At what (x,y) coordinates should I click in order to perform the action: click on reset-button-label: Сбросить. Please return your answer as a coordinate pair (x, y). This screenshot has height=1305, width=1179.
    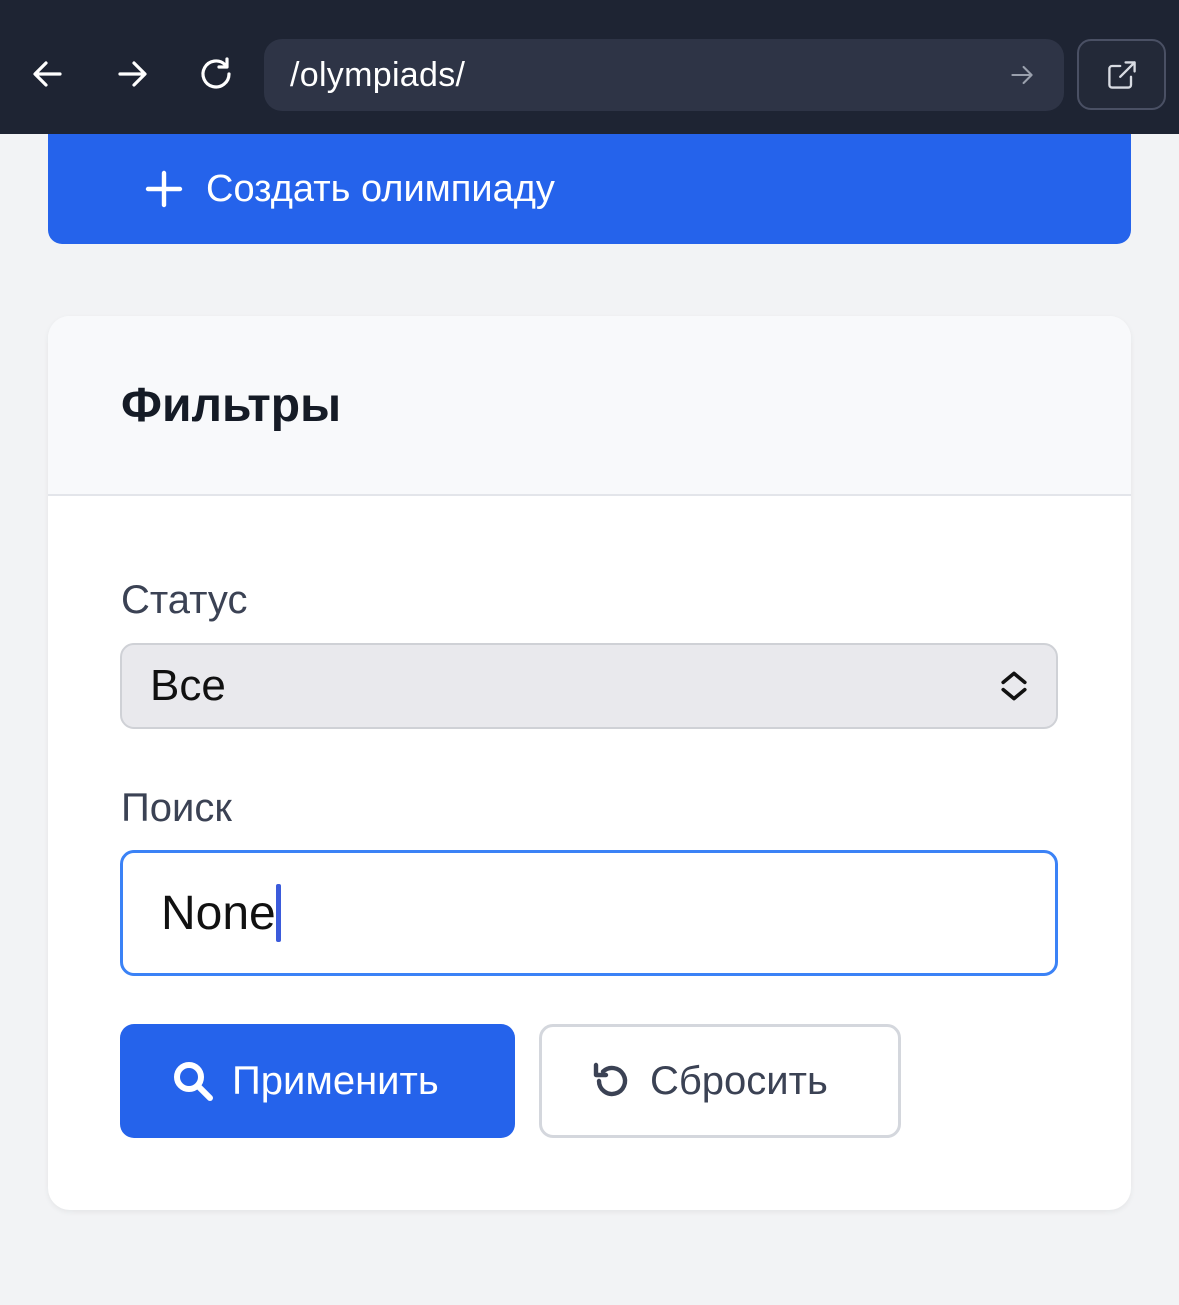
    Looking at the image, I should click on (739, 1080).